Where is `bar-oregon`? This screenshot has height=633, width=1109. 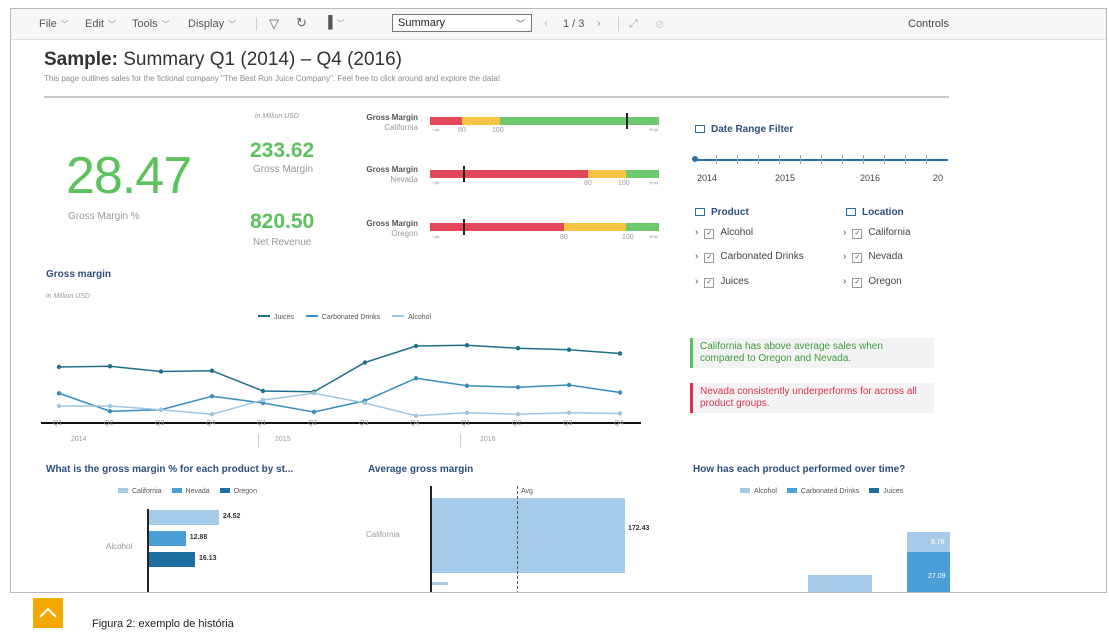 bar-oregon is located at coordinates (172, 559).